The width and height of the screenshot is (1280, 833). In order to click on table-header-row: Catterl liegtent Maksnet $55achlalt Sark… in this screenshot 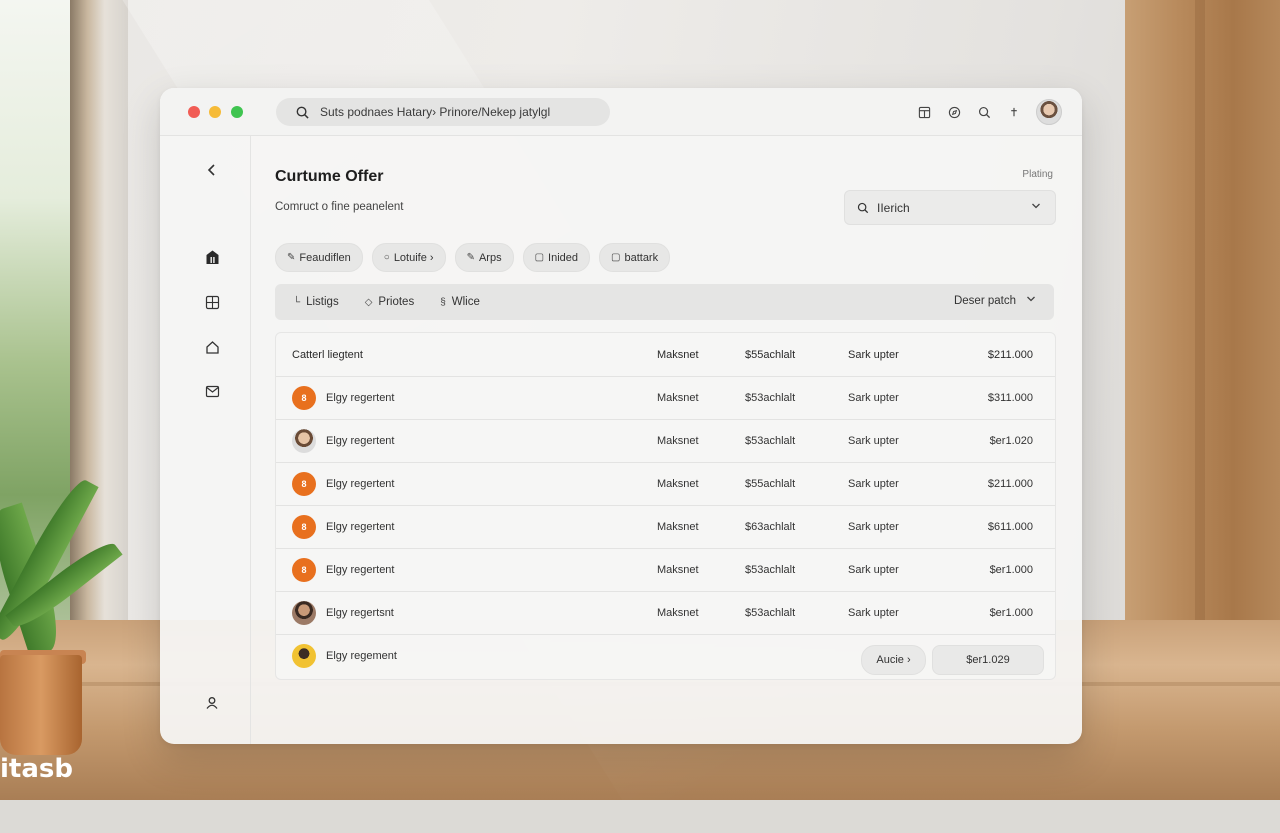, I will do `click(665, 355)`.